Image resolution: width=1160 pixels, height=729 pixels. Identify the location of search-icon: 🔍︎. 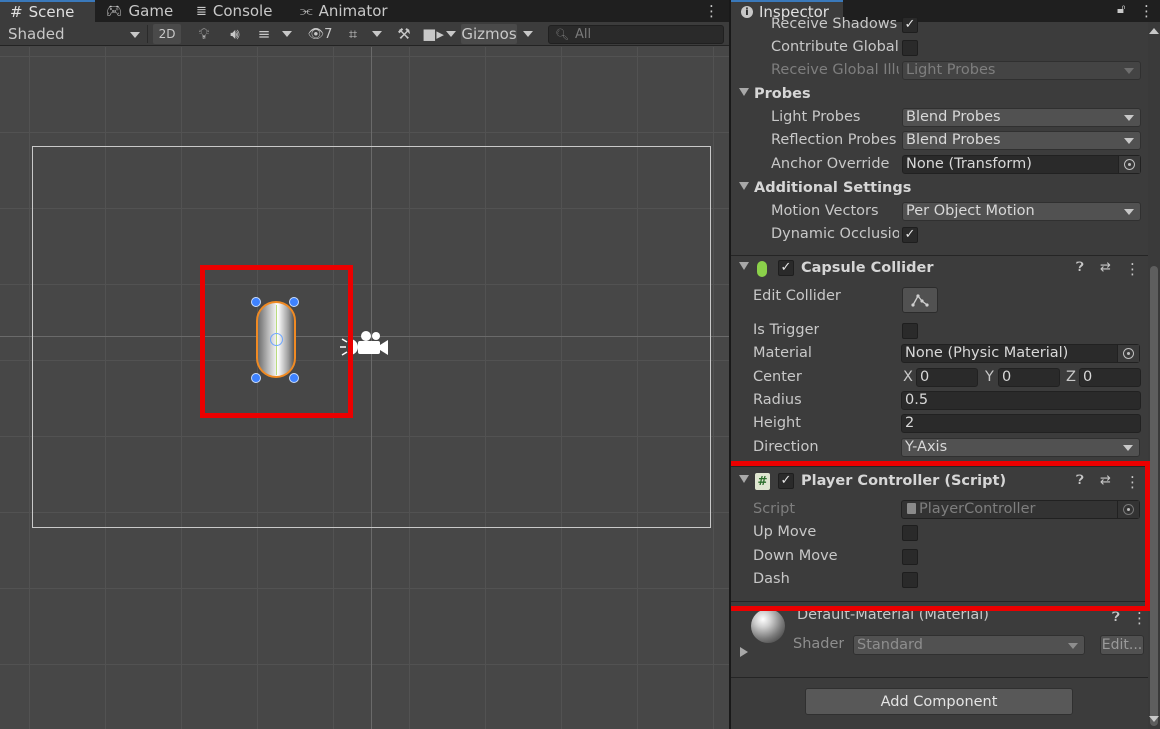
(562, 34).